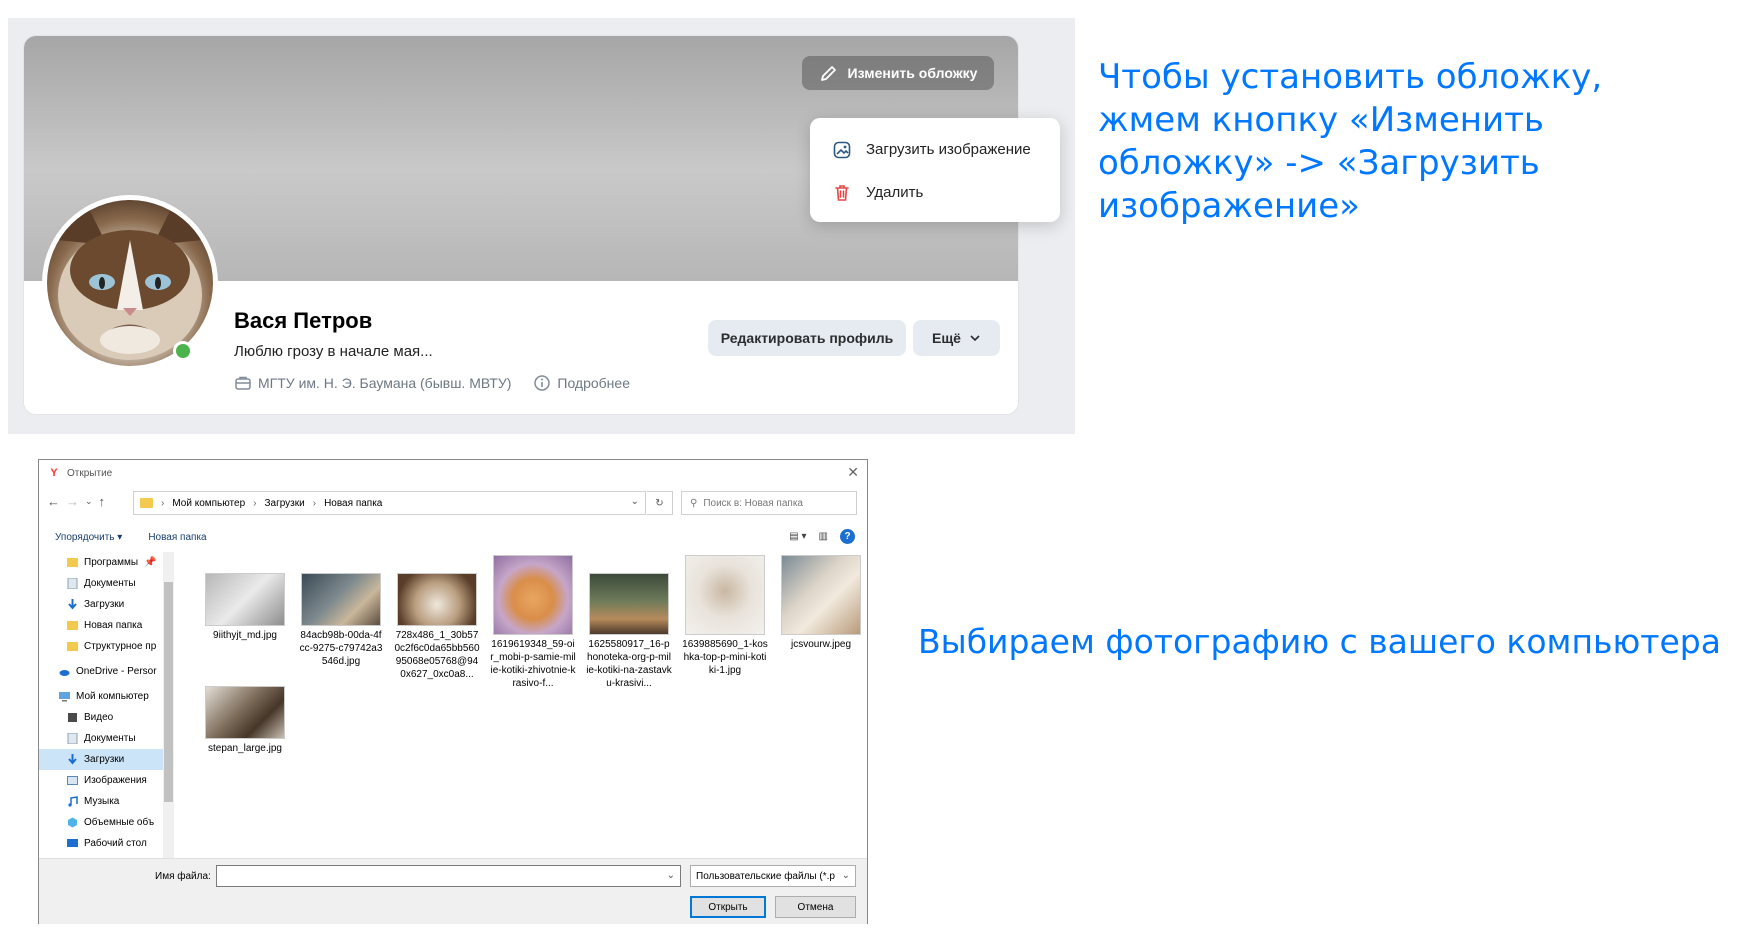 The height and width of the screenshot is (947, 1760). I want to click on nav-item-downloads: Загрузки, so click(106, 604).